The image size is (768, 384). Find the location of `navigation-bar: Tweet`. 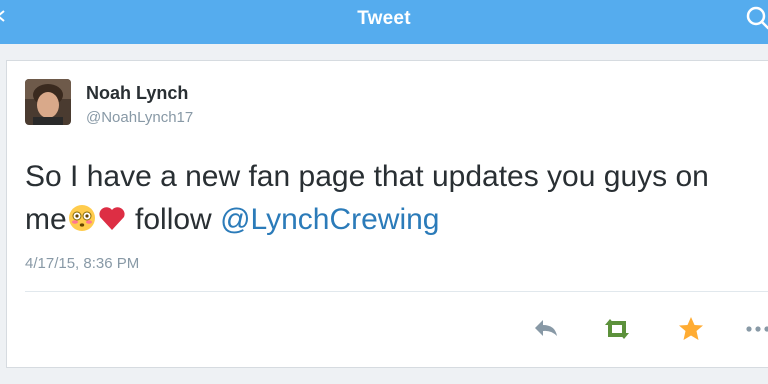

navigation-bar: Tweet is located at coordinates (384, 22).